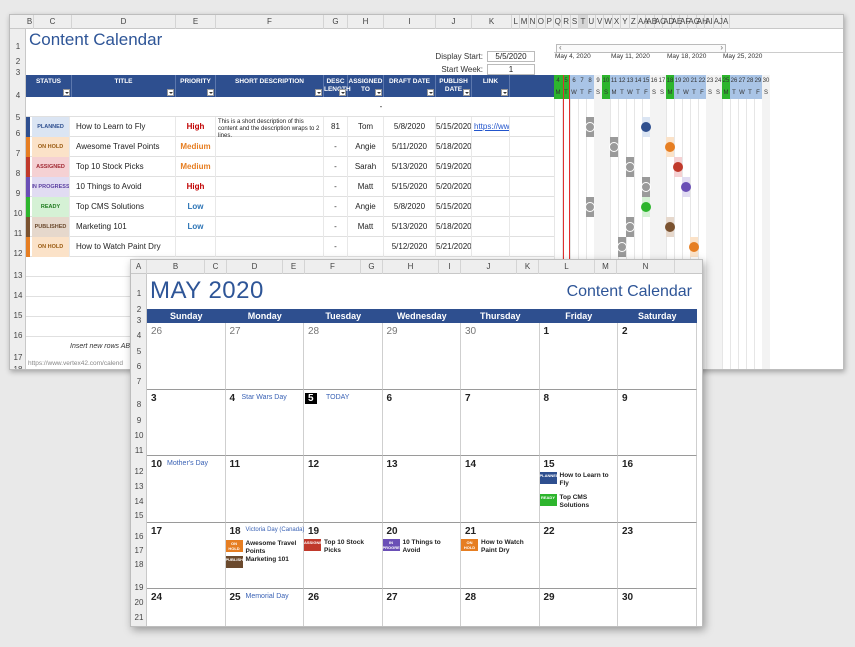 Image resolution: width=855 pixels, height=647 pixels. What do you see at coordinates (608, 22) in the screenshot?
I see `column-letter: W` at bounding box center [608, 22].